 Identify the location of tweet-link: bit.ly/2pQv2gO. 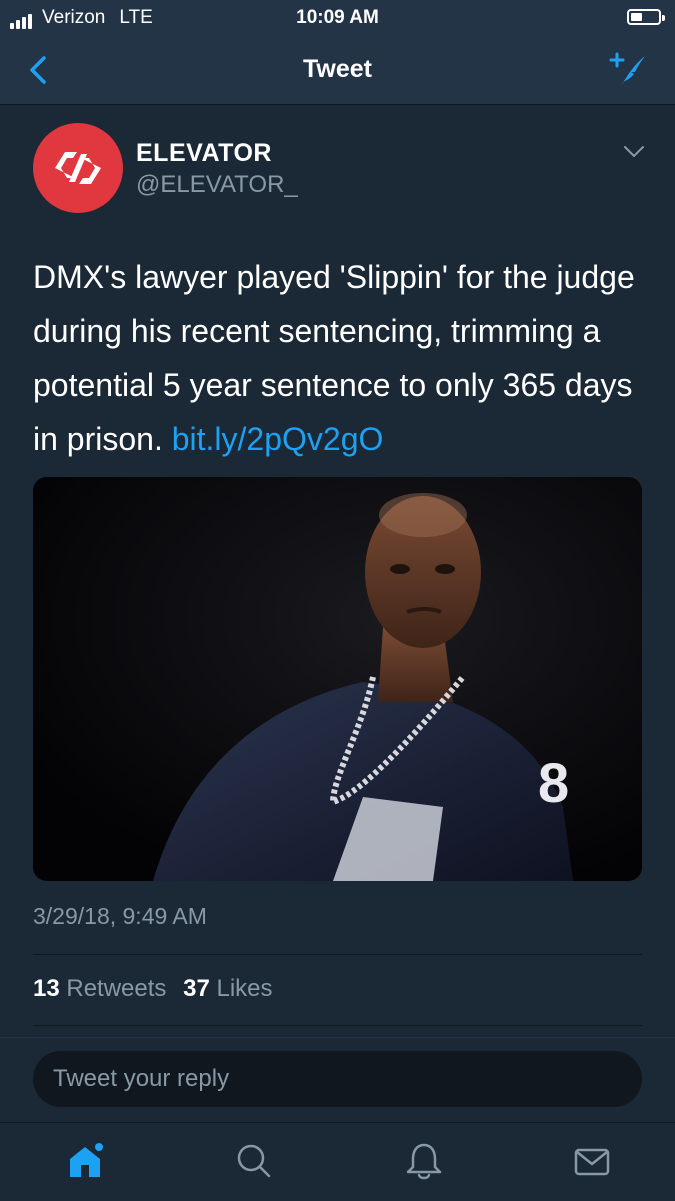
(278, 439).